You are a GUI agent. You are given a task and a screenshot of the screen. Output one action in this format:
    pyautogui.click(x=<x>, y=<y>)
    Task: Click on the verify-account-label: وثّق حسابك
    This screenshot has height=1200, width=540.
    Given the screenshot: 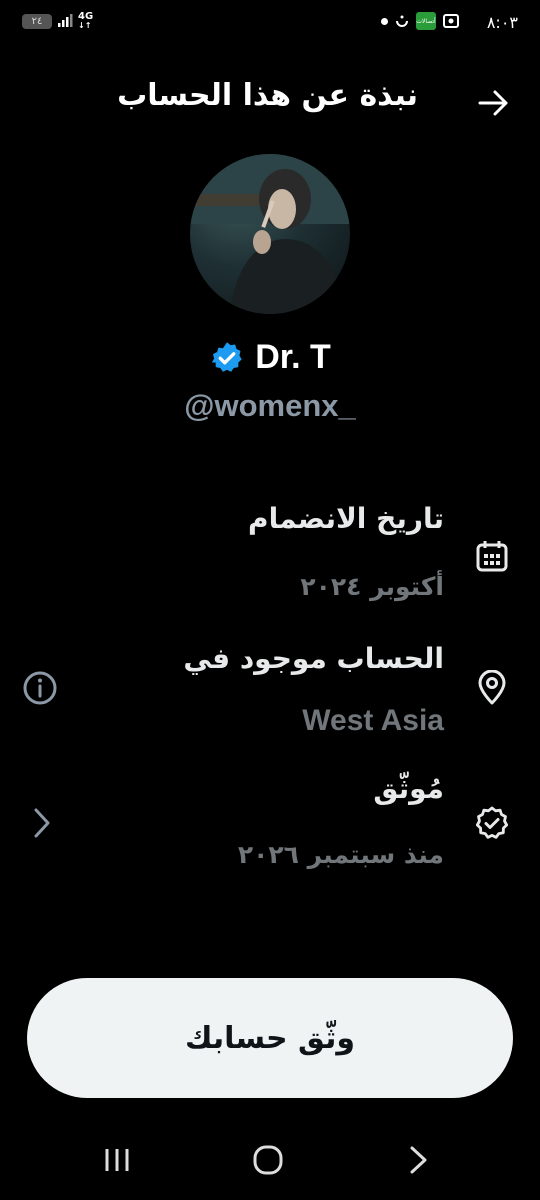 What is the action you would take?
    pyautogui.click(x=269, y=1038)
    